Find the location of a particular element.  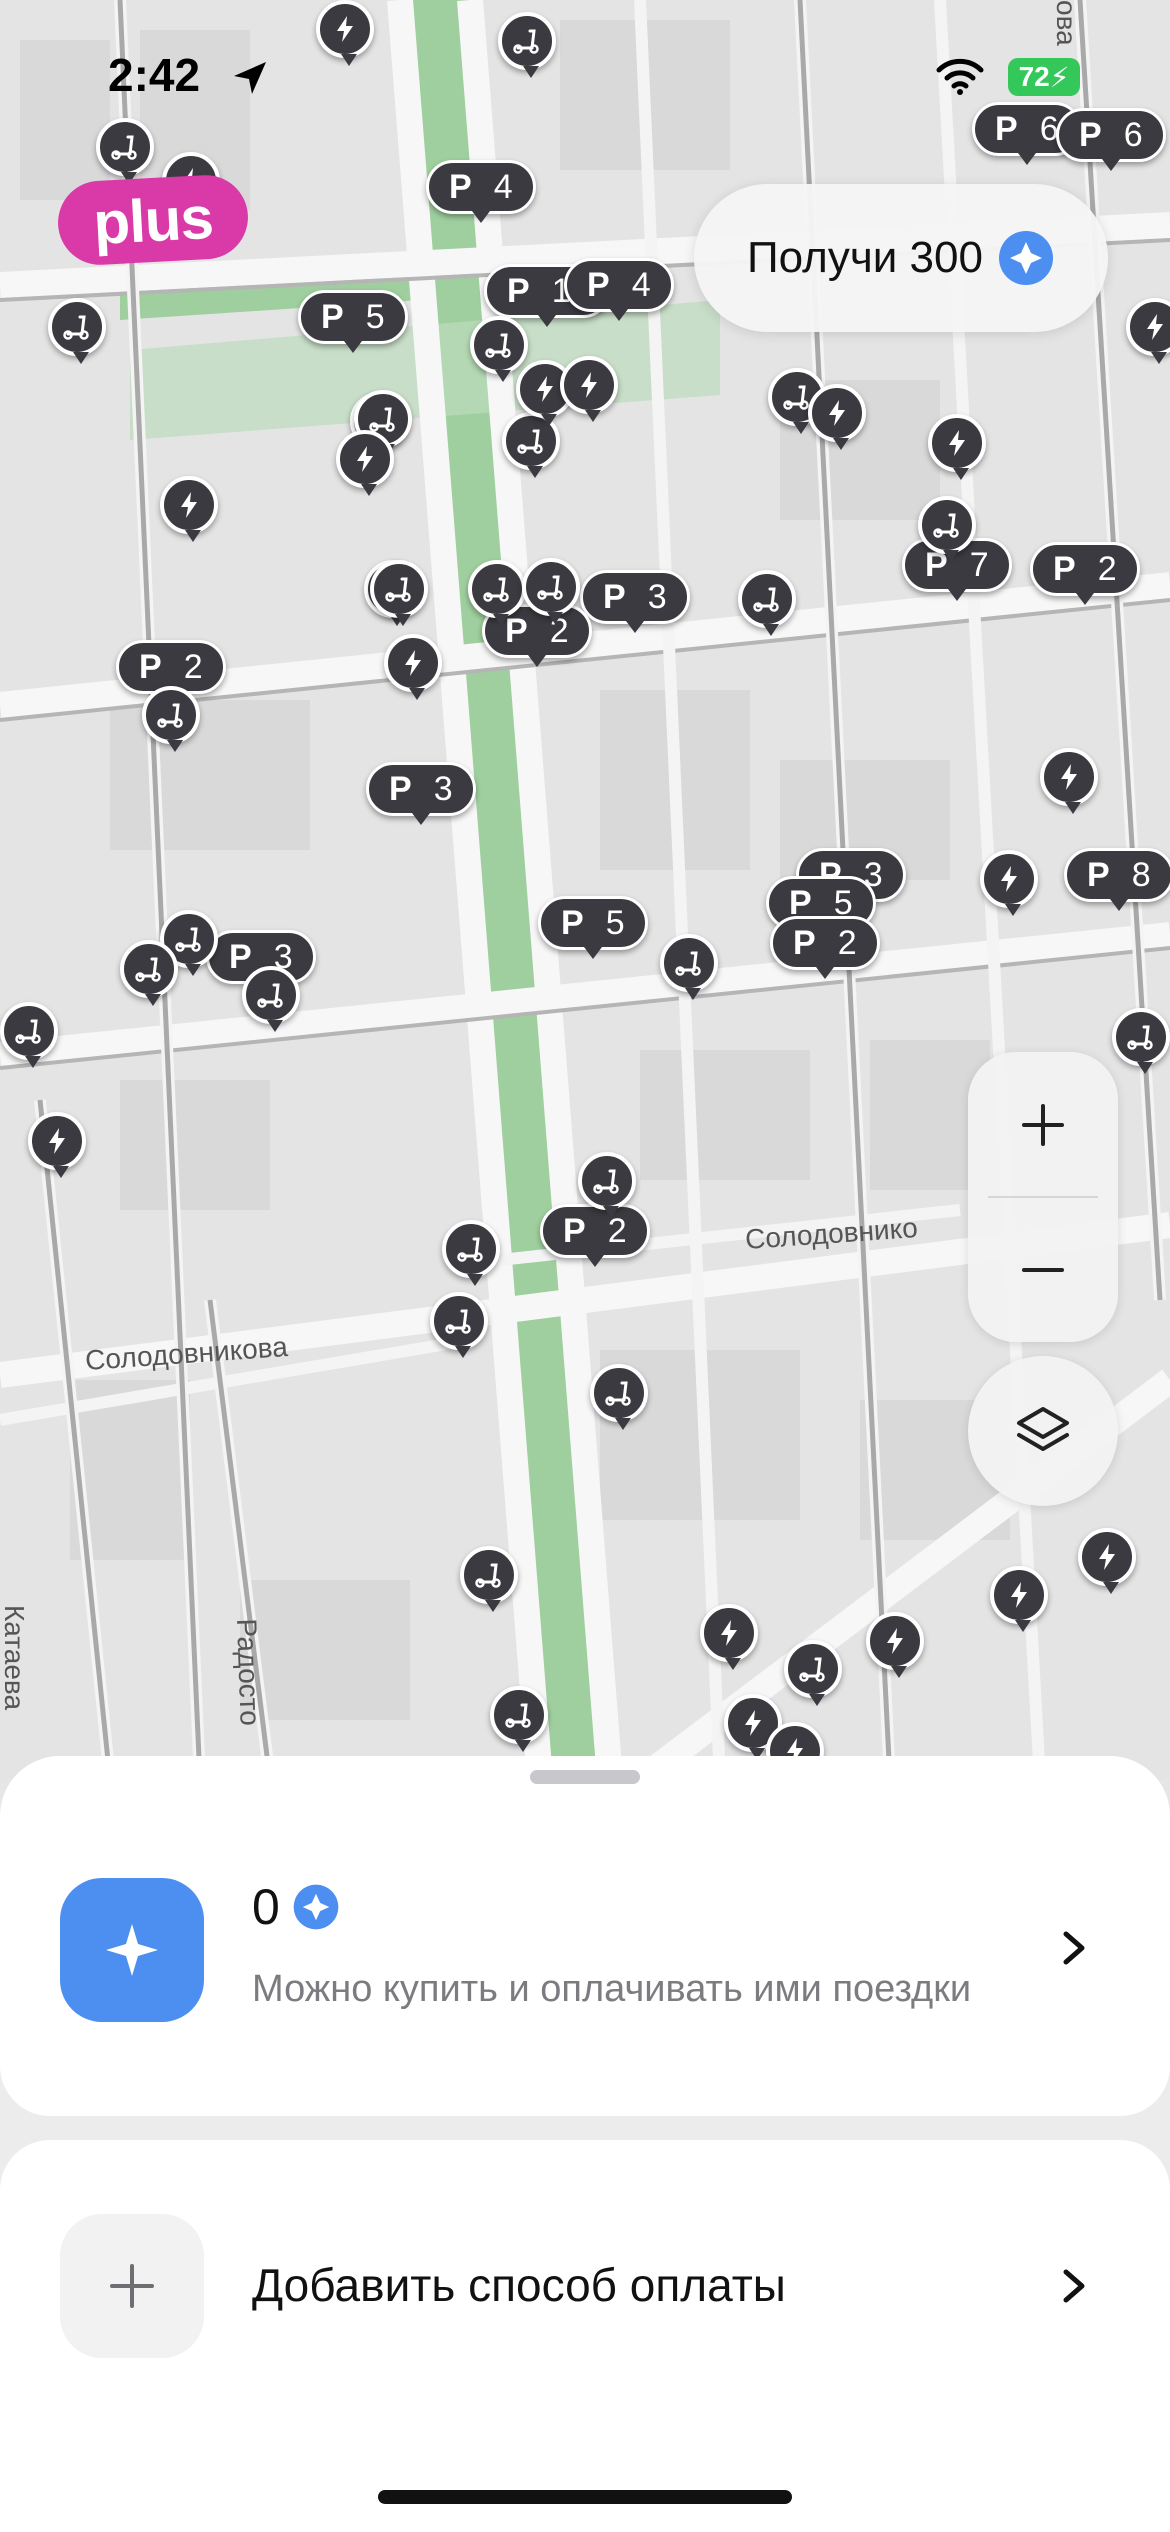

charging-bolt-icon: ⚡ is located at coordinates (1059, 77).